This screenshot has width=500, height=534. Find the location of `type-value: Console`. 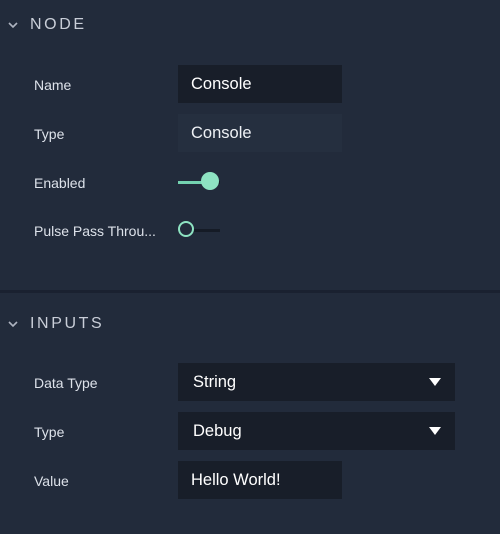

type-value: Console is located at coordinates (221, 132).